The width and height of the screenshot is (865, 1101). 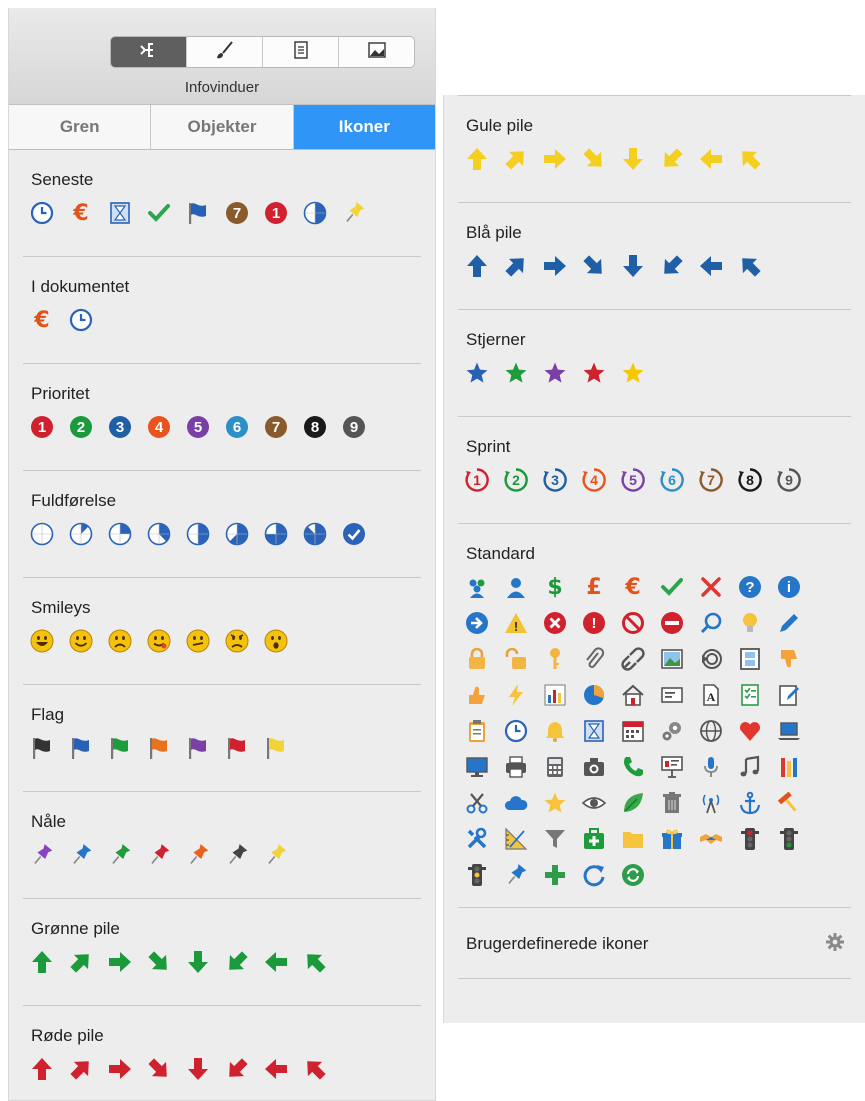 What do you see at coordinates (594, 266) in the screenshot?
I see `arrow-blue-down-right-icon` at bounding box center [594, 266].